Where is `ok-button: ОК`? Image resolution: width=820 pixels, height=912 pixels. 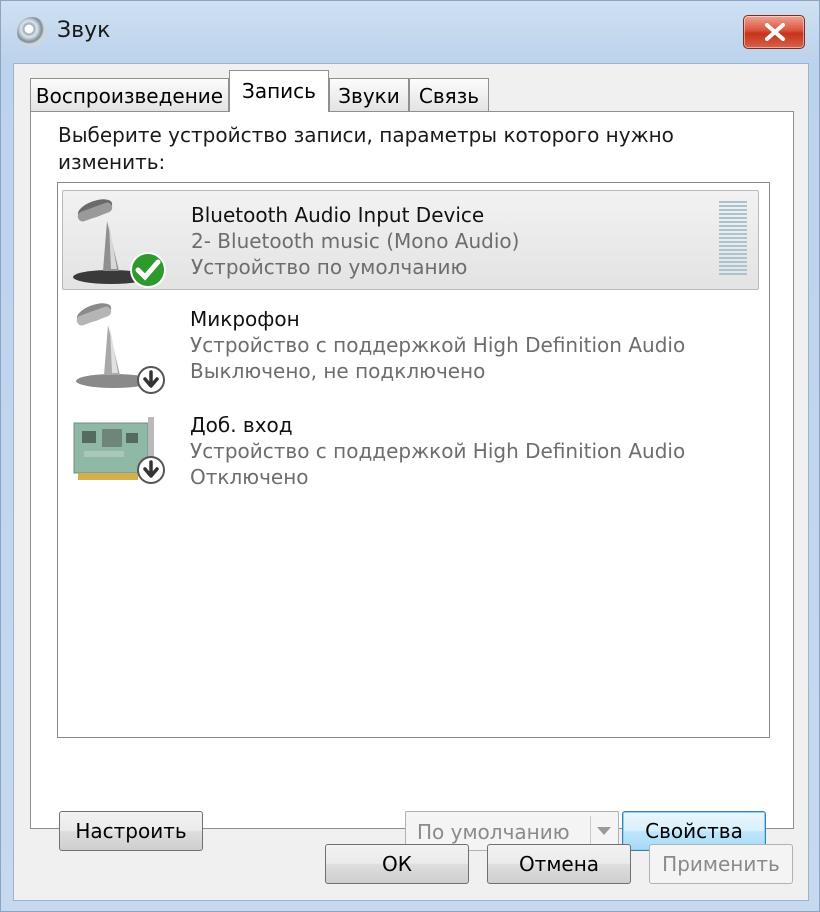 ok-button: ОК is located at coordinates (397, 864).